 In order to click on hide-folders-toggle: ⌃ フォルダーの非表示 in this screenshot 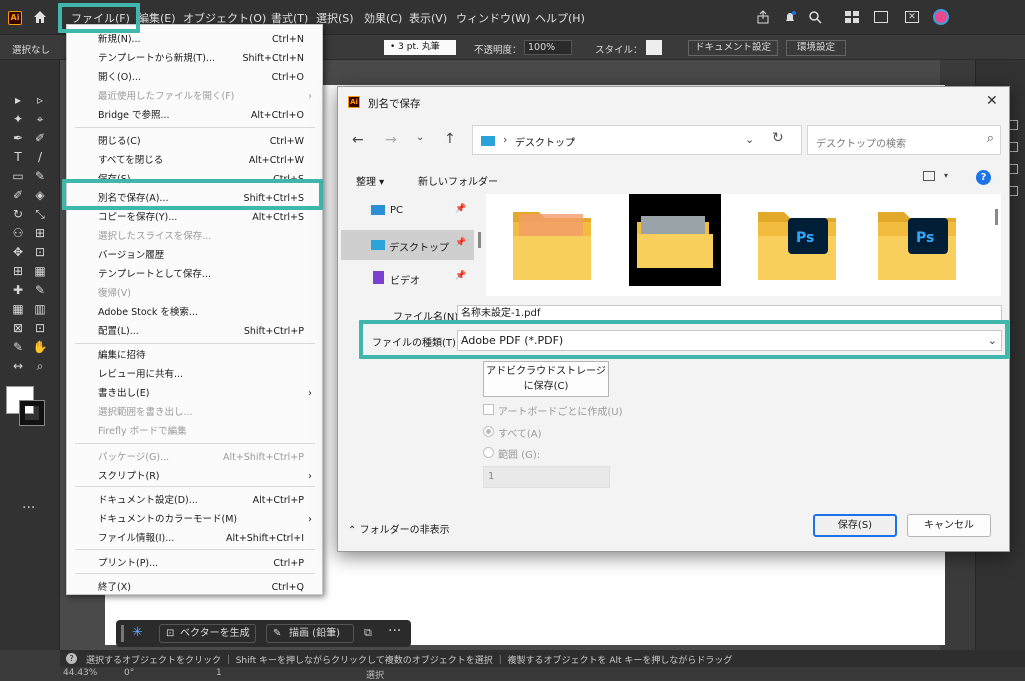, I will do `click(399, 528)`.